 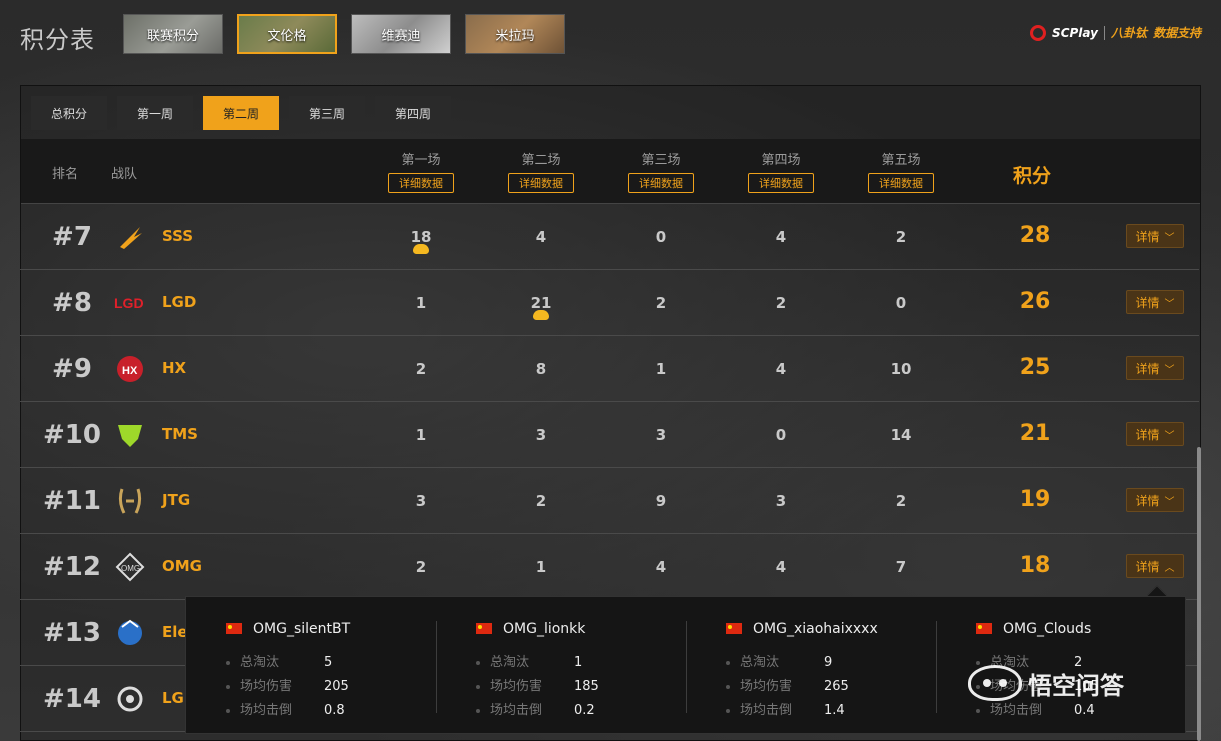 What do you see at coordinates (510, 662) in the screenshot?
I see `stat-label: 总淘汰` at bounding box center [510, 662].